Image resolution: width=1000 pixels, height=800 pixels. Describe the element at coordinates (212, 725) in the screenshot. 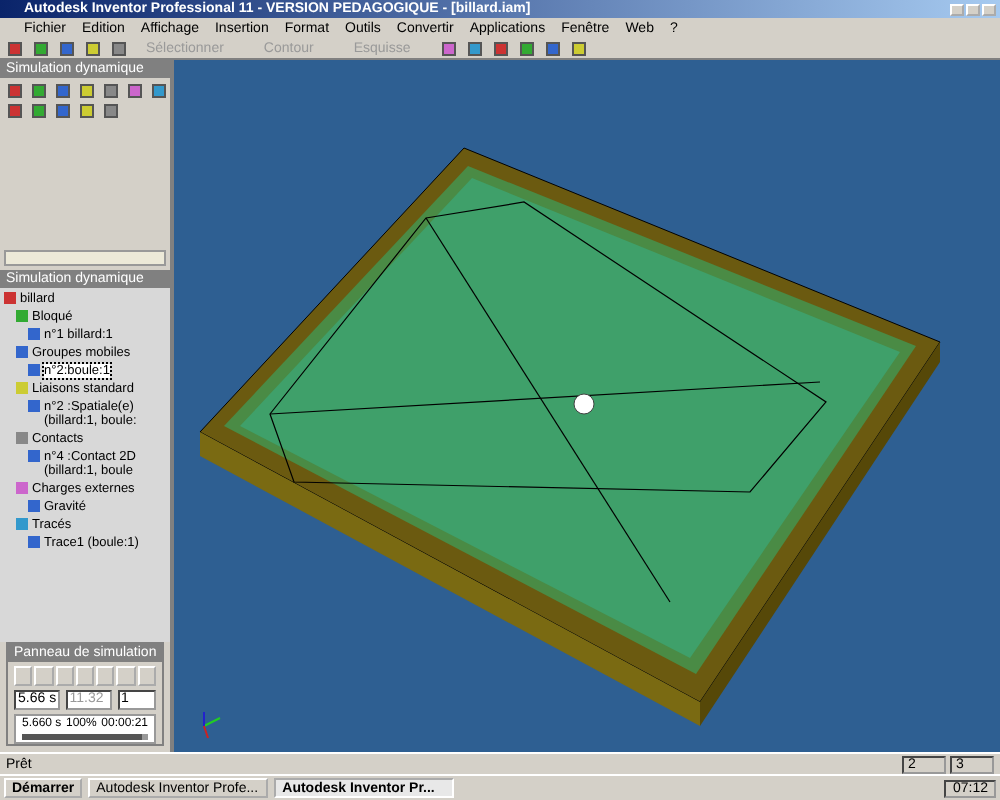

I see `axis-triad-icon` at that location.